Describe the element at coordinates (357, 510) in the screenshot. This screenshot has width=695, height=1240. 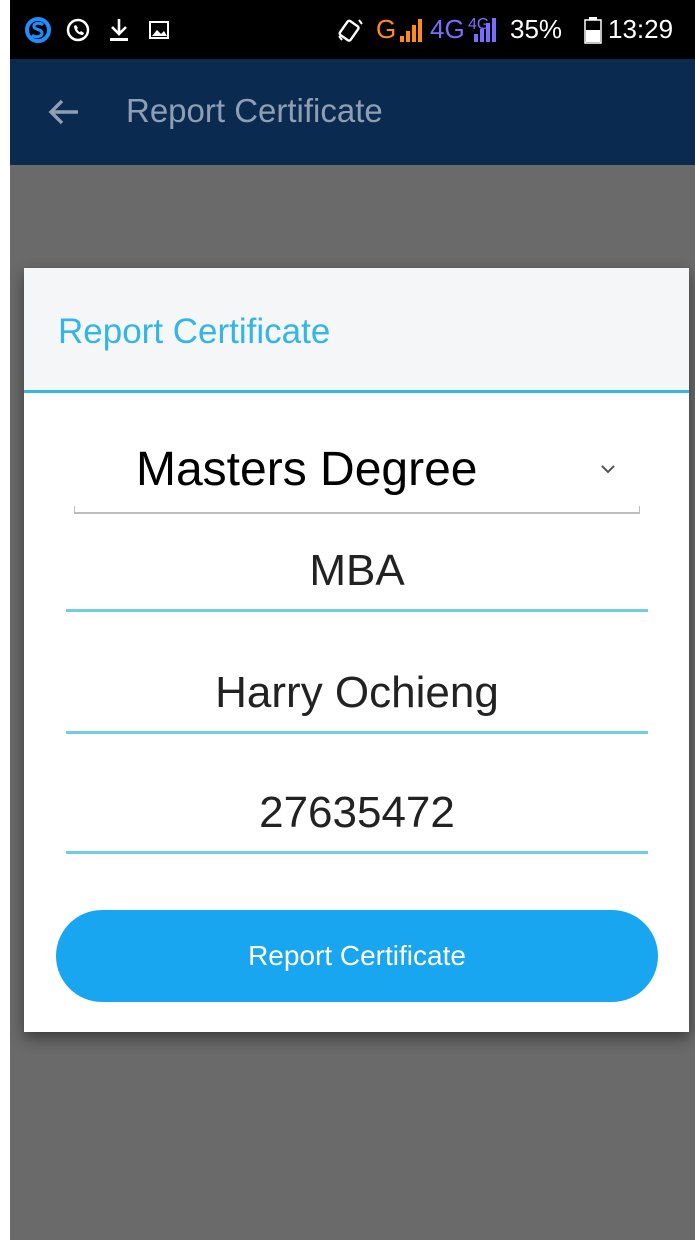
I see `degree-select-underline` at that location.